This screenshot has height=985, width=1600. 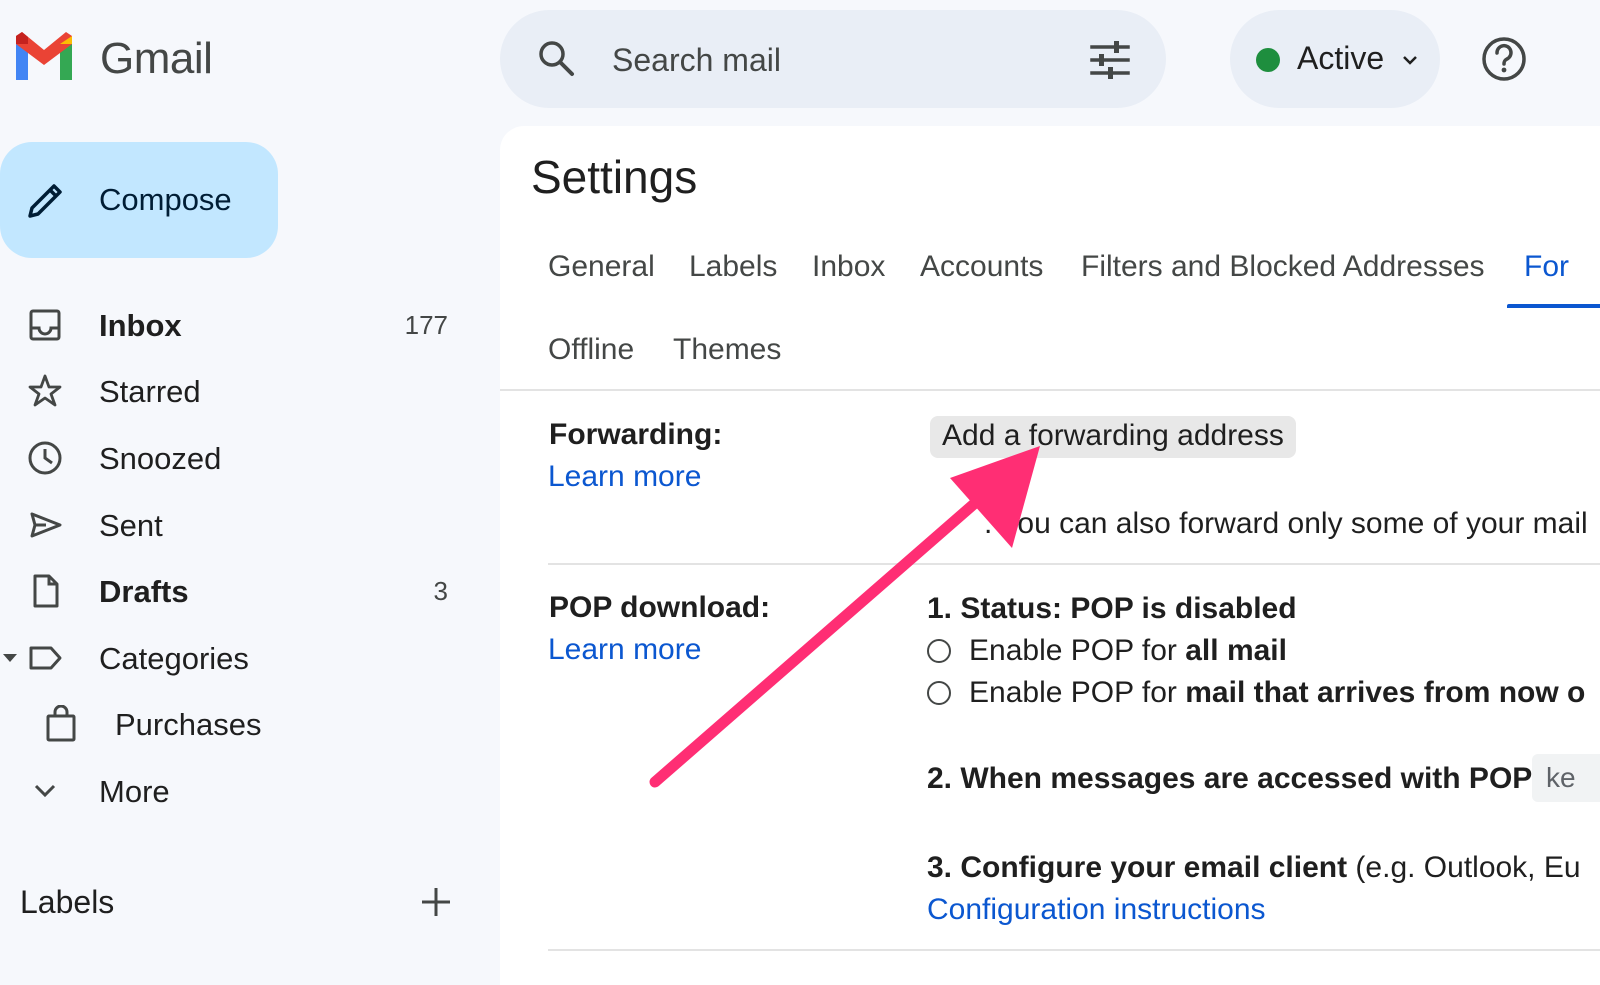 What do you see at coordinates (1341, 58) in the screenshot?
I see `status-label: Active` at bounding box center [1341, 58].